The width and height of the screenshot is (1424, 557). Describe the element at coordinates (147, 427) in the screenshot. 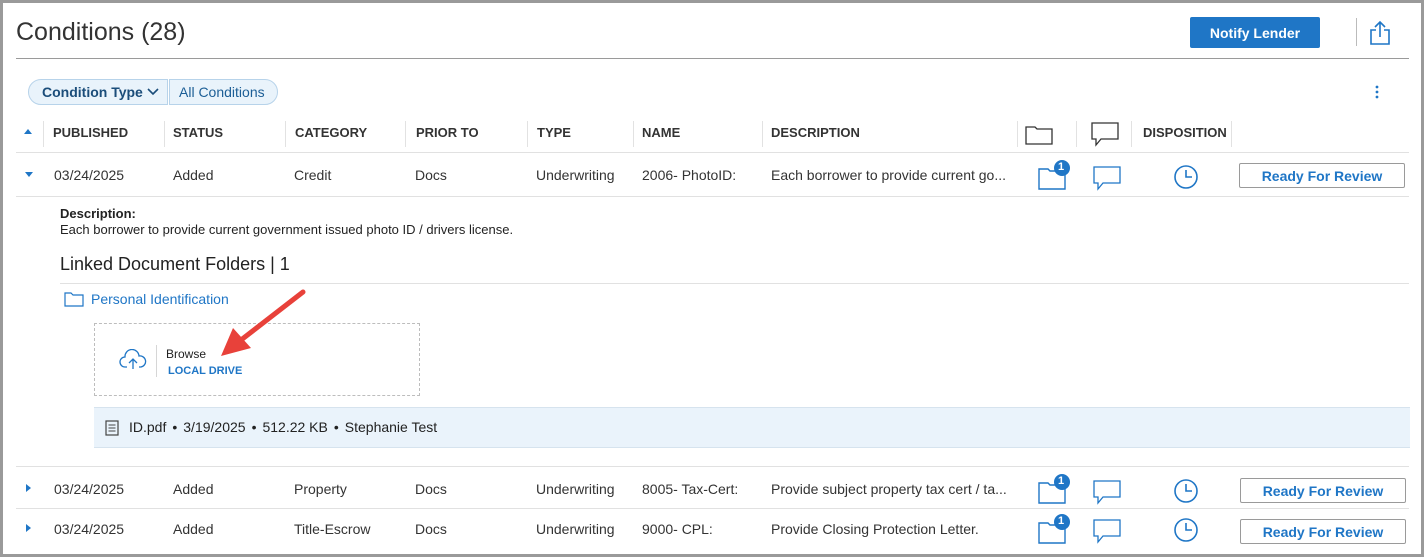

I see `file-name: ID.pdf` at that location.